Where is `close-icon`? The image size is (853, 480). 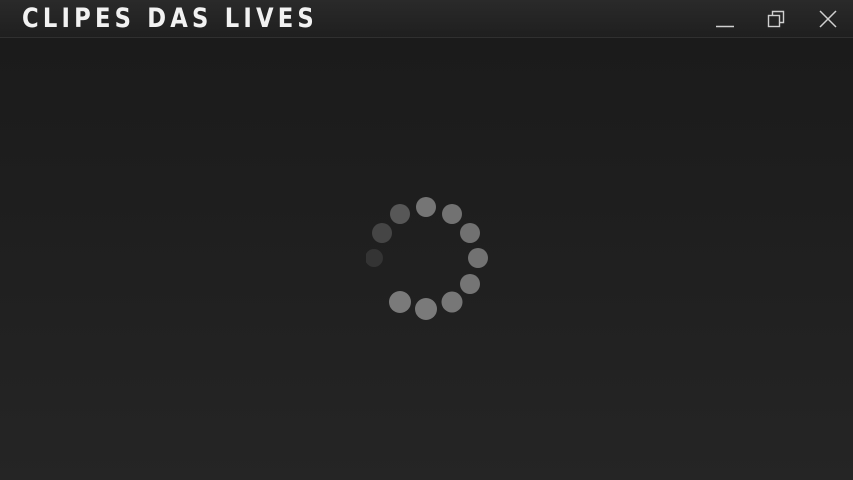 close-icon is located at coordinates (828, 19).